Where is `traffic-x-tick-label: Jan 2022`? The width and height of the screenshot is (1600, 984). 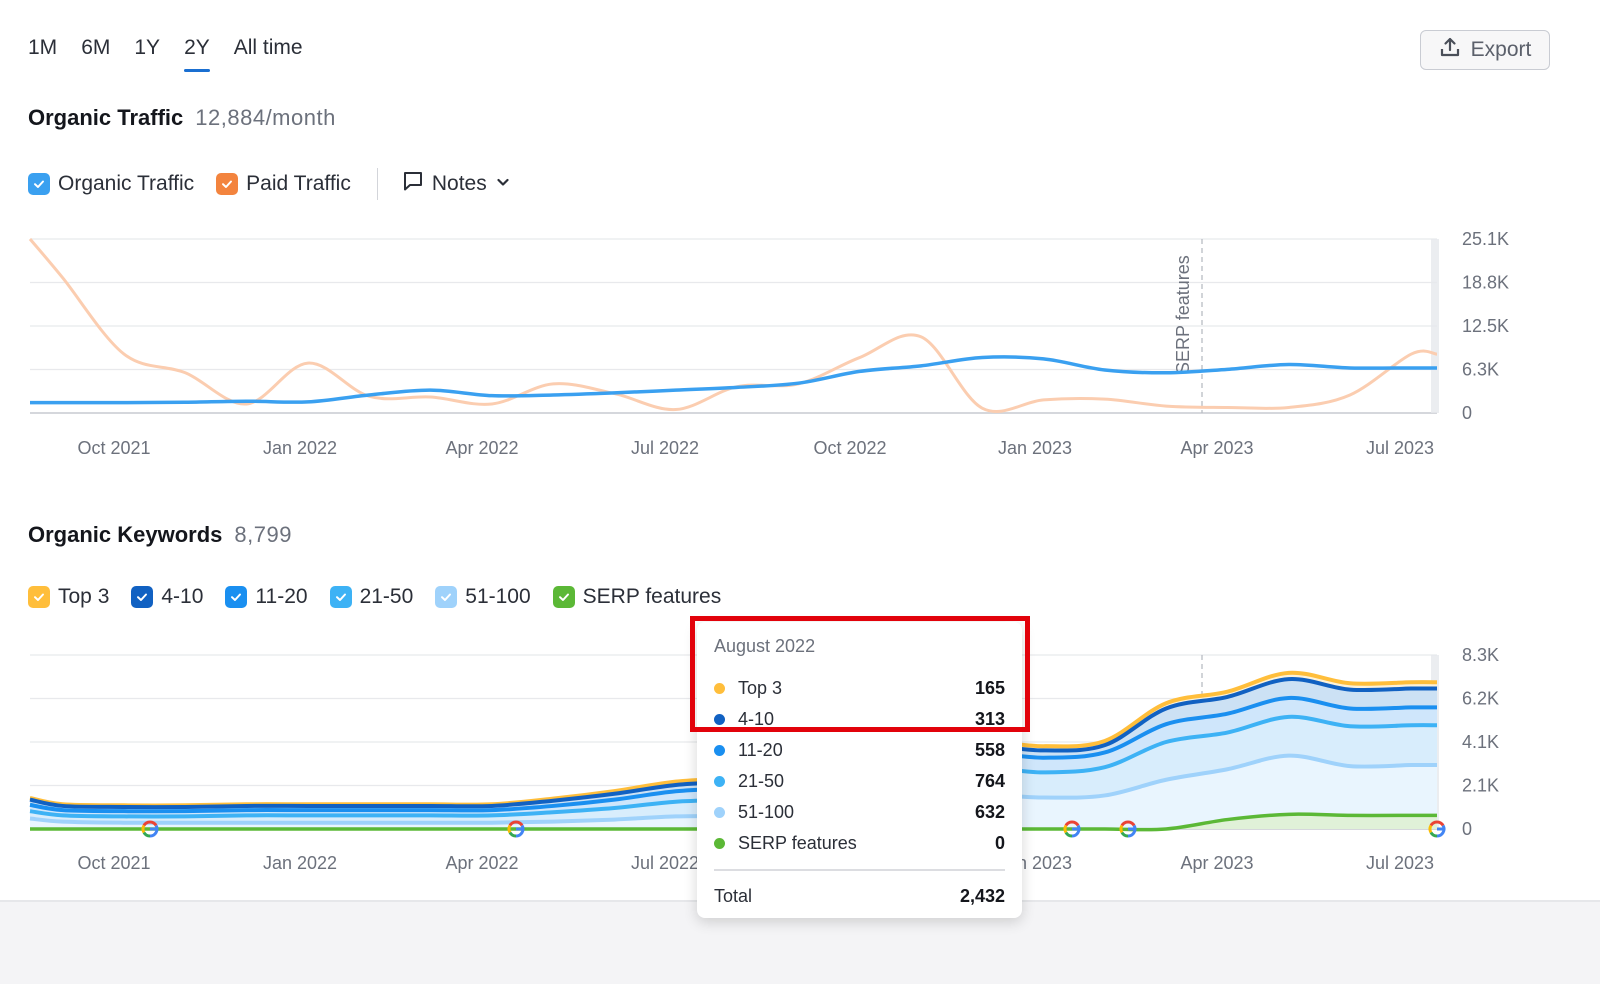 traffic-x-tick-label: Jan 2022 is located at coordinates (300, 448).